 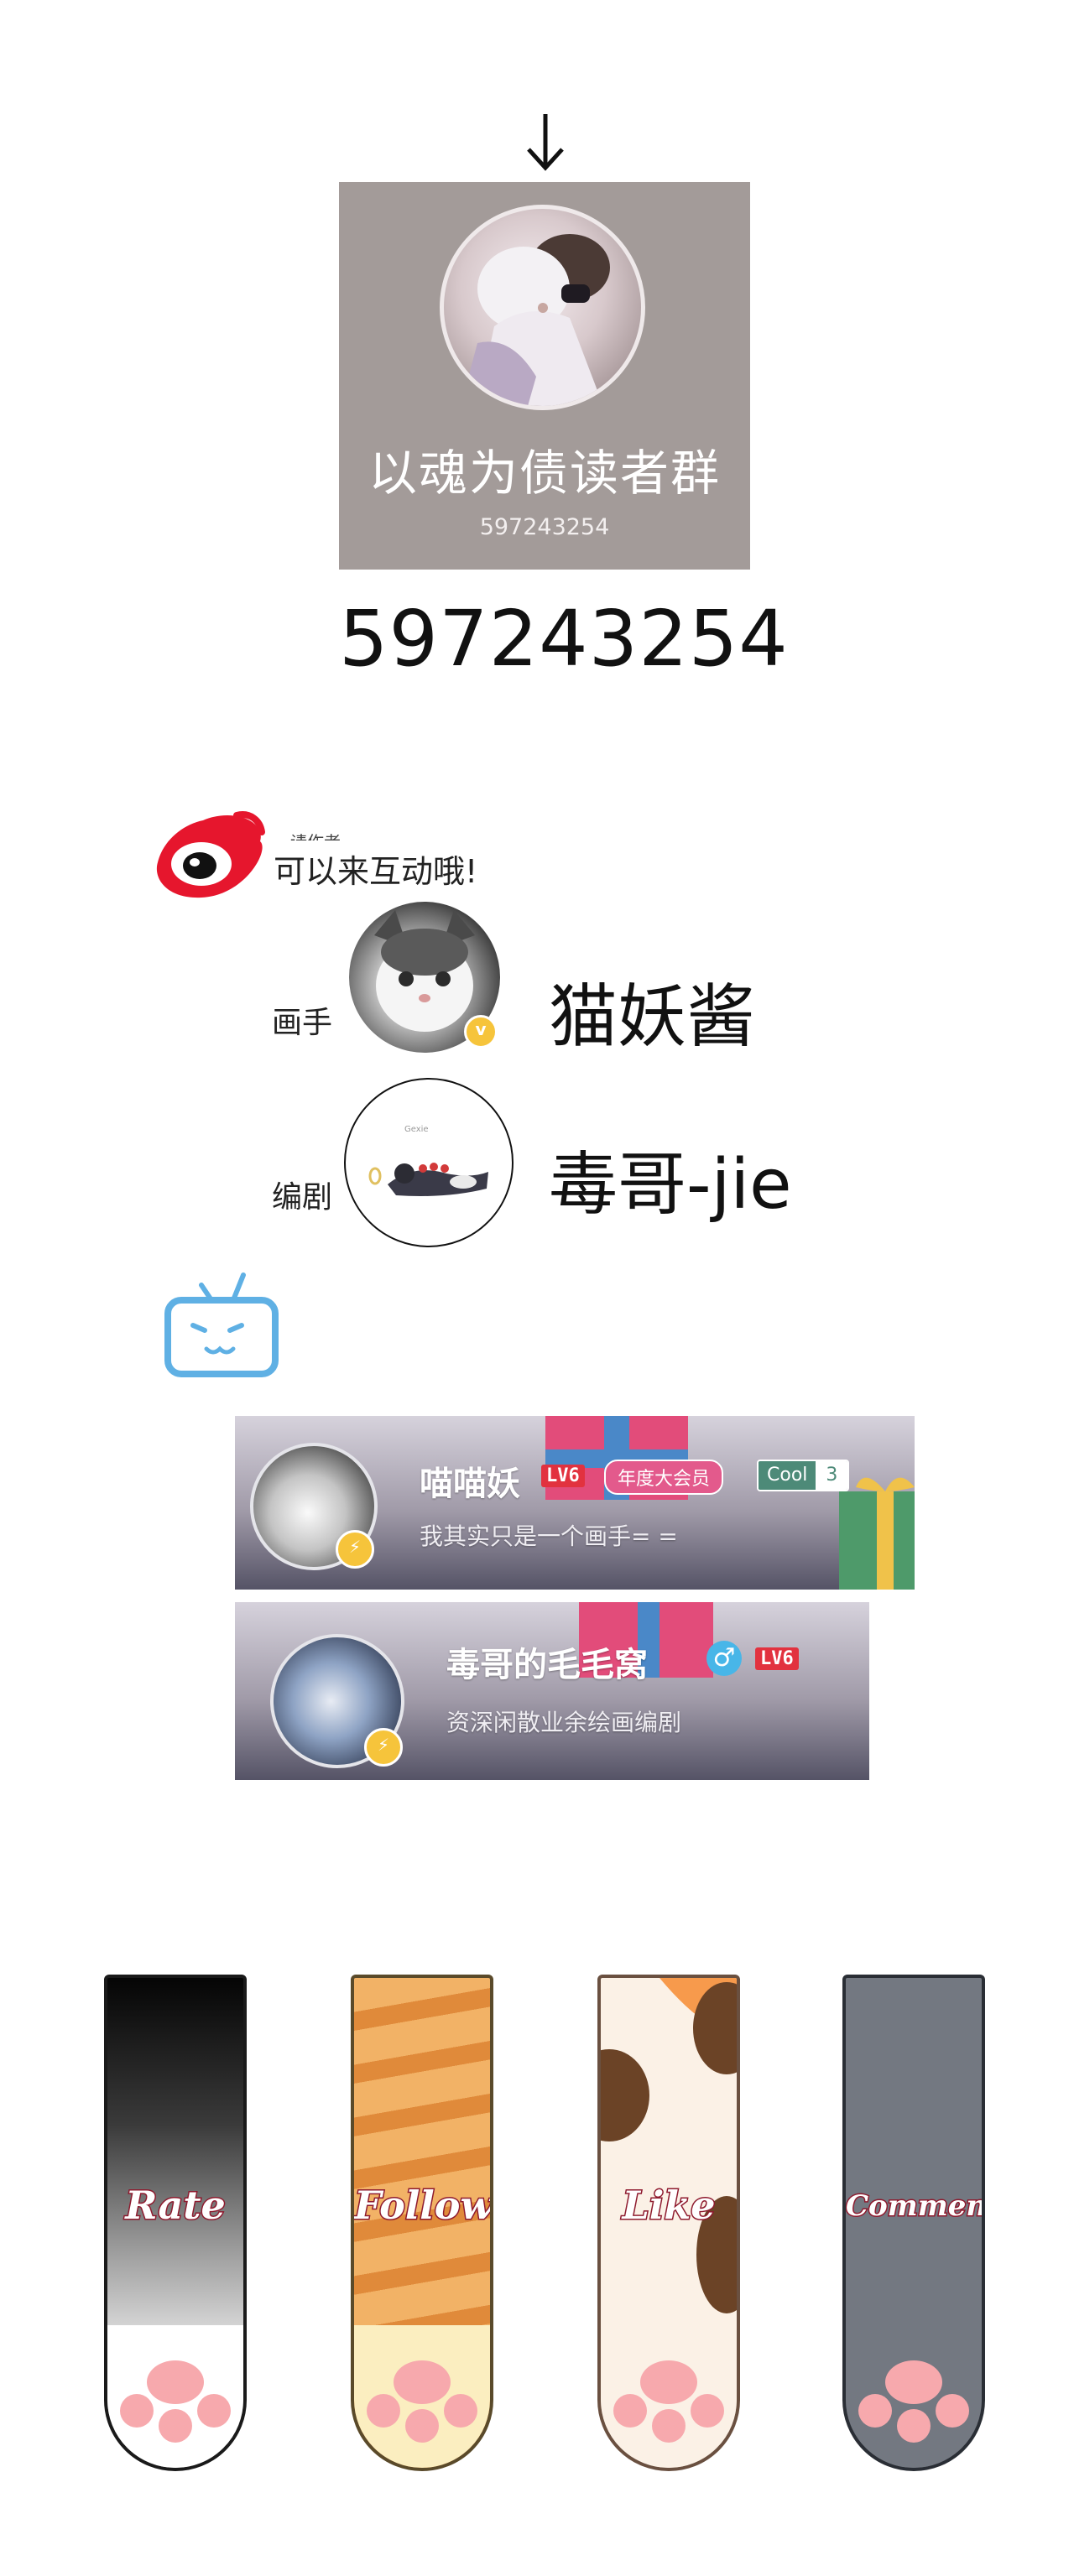 I want to click on user-name: 毒哥的毛毛窝, so click(x=547, y=1661).